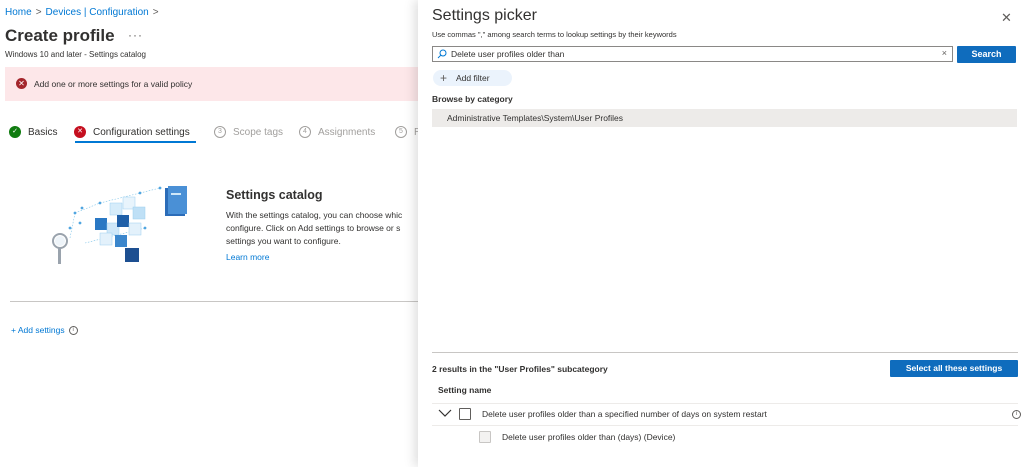  I want to click on step-number-icon: 5, so click(401, 132).